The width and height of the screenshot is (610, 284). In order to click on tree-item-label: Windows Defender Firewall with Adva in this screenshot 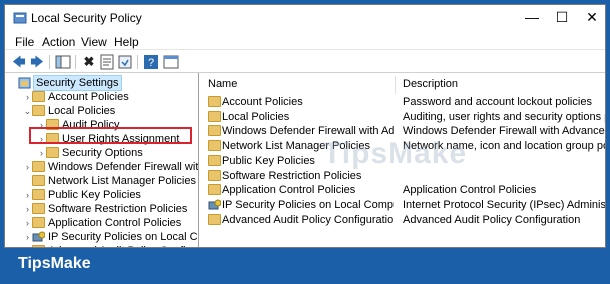, I will do `click(123, 167)`.